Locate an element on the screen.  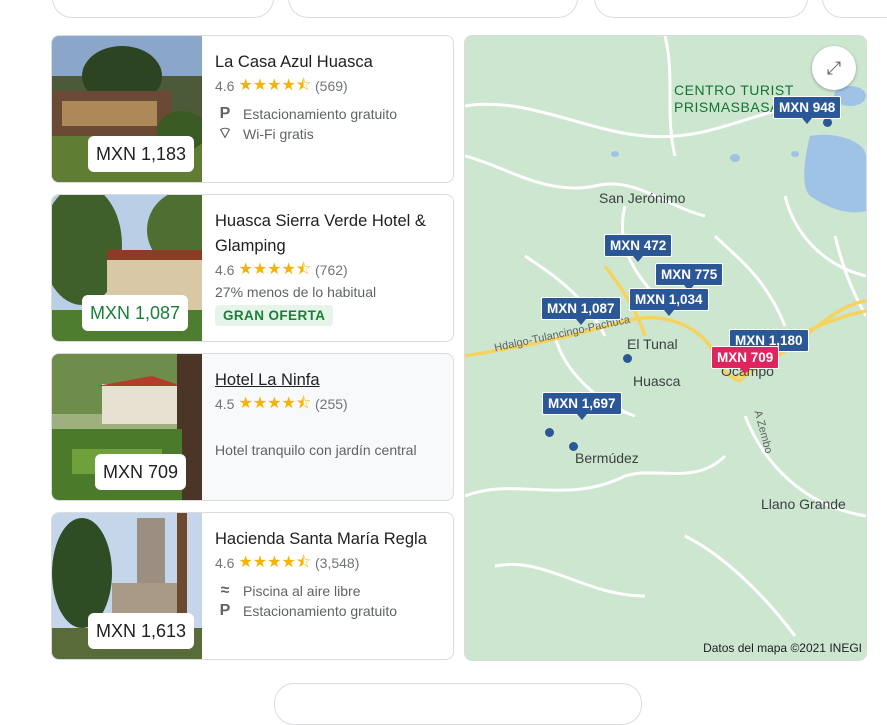
pool-icon: ≈ is located at coordinates (225, 590).